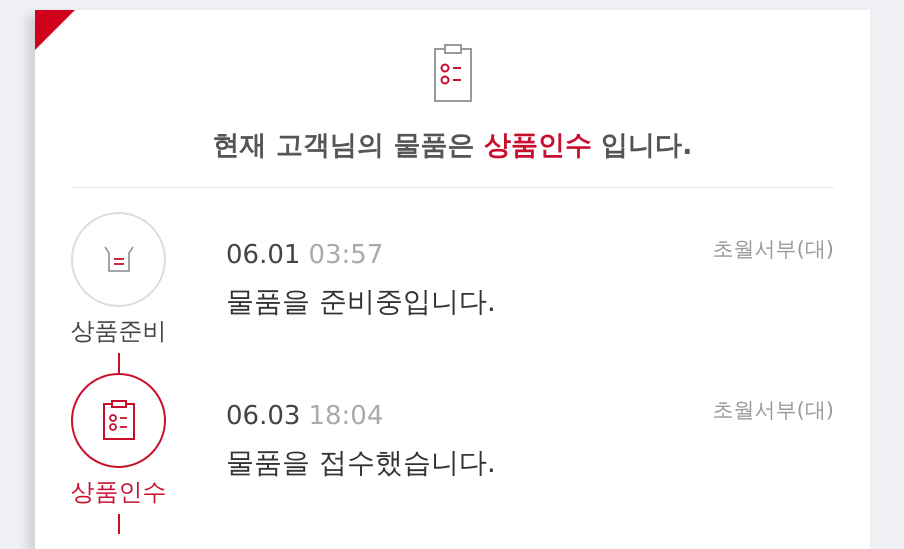  Describe the element at coordinates (452, 146) in the screenshot. I see `status-heading: 현재 고객님의 물품은 상품인수 입니다.` at that location.